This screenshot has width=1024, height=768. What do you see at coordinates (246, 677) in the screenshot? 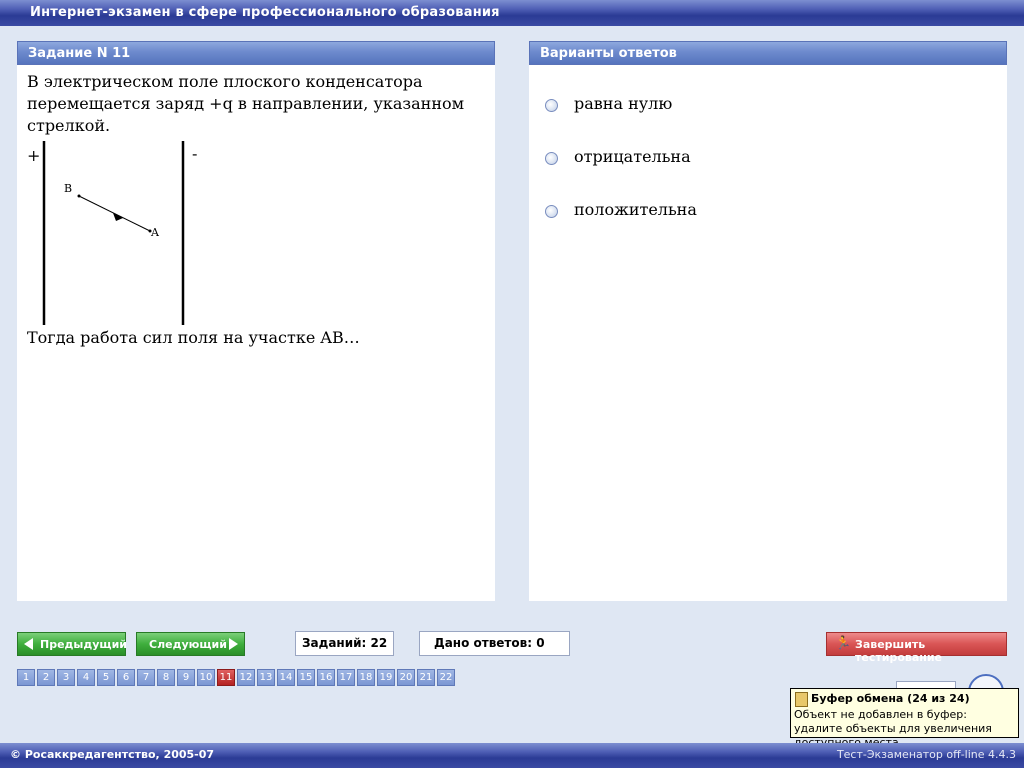
I see `page-button-12: 12` at bounding box center [246, 677].